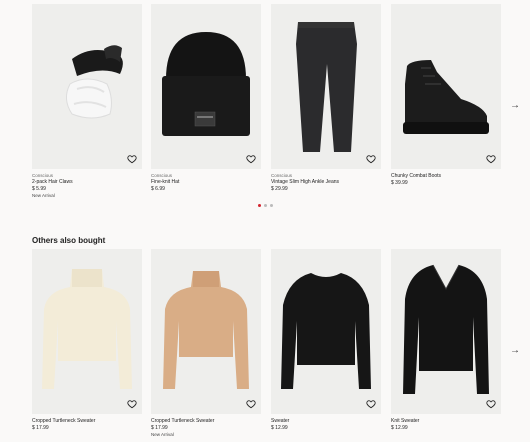 This screenshot has height=442, width=530. Describe the element at coordinates (39, 189) in the screenshot. I see `product-price: $ 5.99` at that location.